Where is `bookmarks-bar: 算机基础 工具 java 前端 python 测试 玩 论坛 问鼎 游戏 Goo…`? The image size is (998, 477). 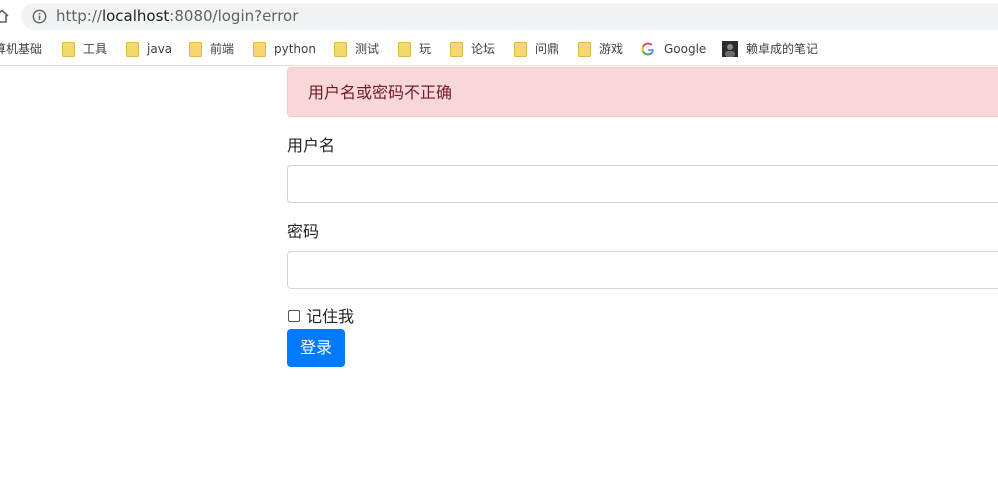 bookmarks-bar: 算机基础 工具 java 前端 python 测试 玩 论坛 问鼎 游戏 Goo… is located at coordinates (499, 49).